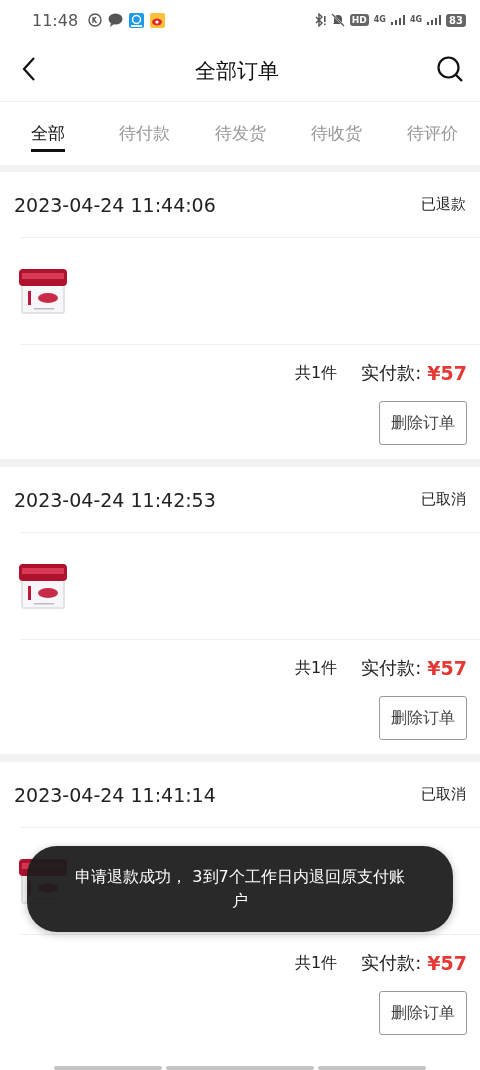 The height and width of the screenshot is (1070, 480). What do you see at coordinates (443, 204) in the screenshot?
I see `order-status: 已退款` at bounding box center [443, 204].